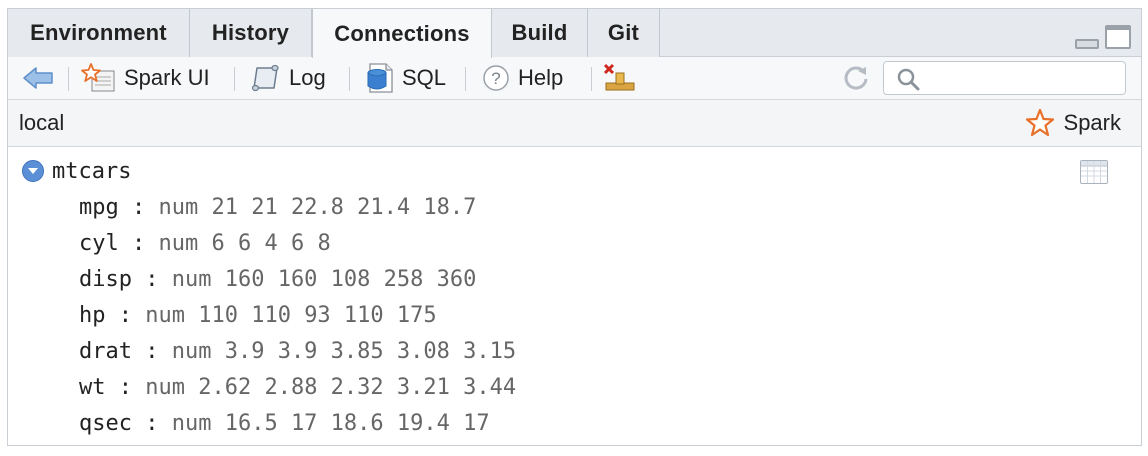 This screenshot has width=1148, height=456. Describe the element at coordinates (624, 33) in the screenshot. I see `tab-git: Git` at that location.